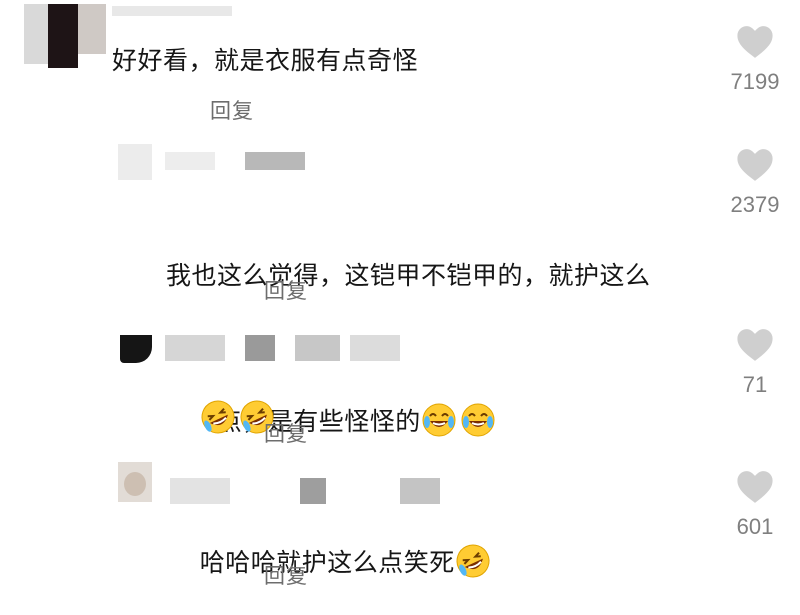 The height and width of the screenshot is (615, 800). What do you see at coordinates (755, 384) in the screenshot?
I see `like-count: 71` at bounding box center [755, 384].